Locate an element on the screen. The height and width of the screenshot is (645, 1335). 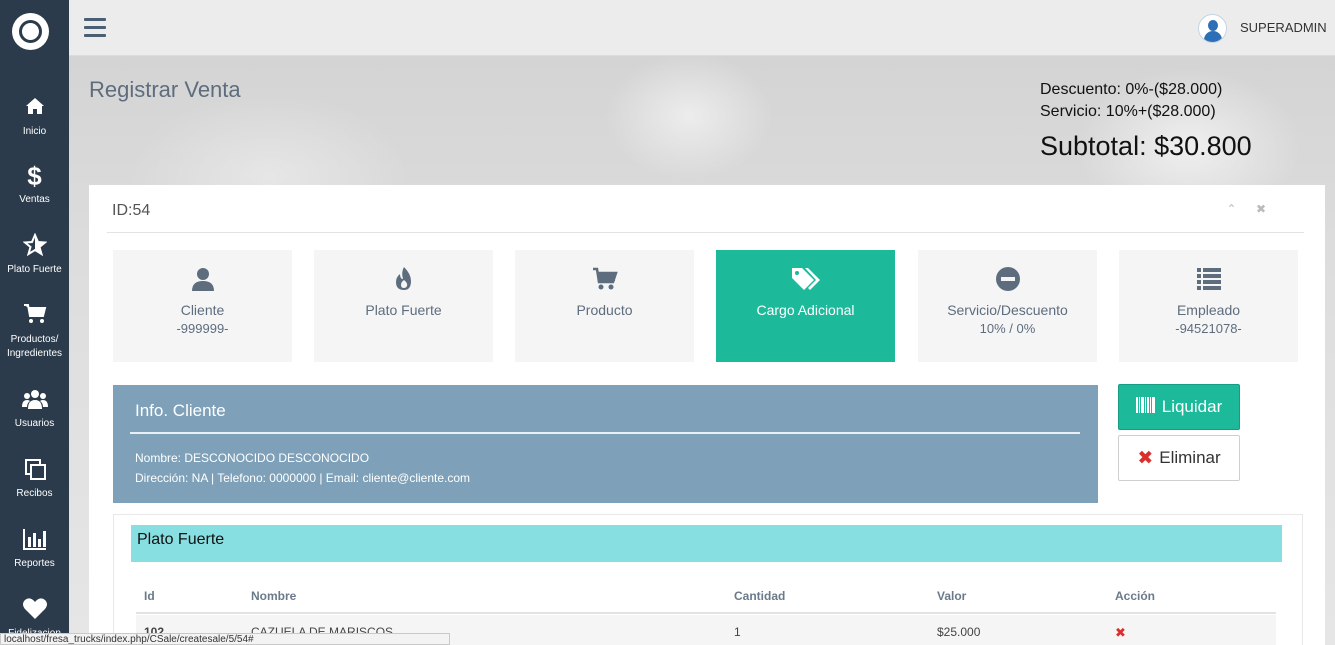
delete-icon: ✖ is located at coordinates (1145, 458).